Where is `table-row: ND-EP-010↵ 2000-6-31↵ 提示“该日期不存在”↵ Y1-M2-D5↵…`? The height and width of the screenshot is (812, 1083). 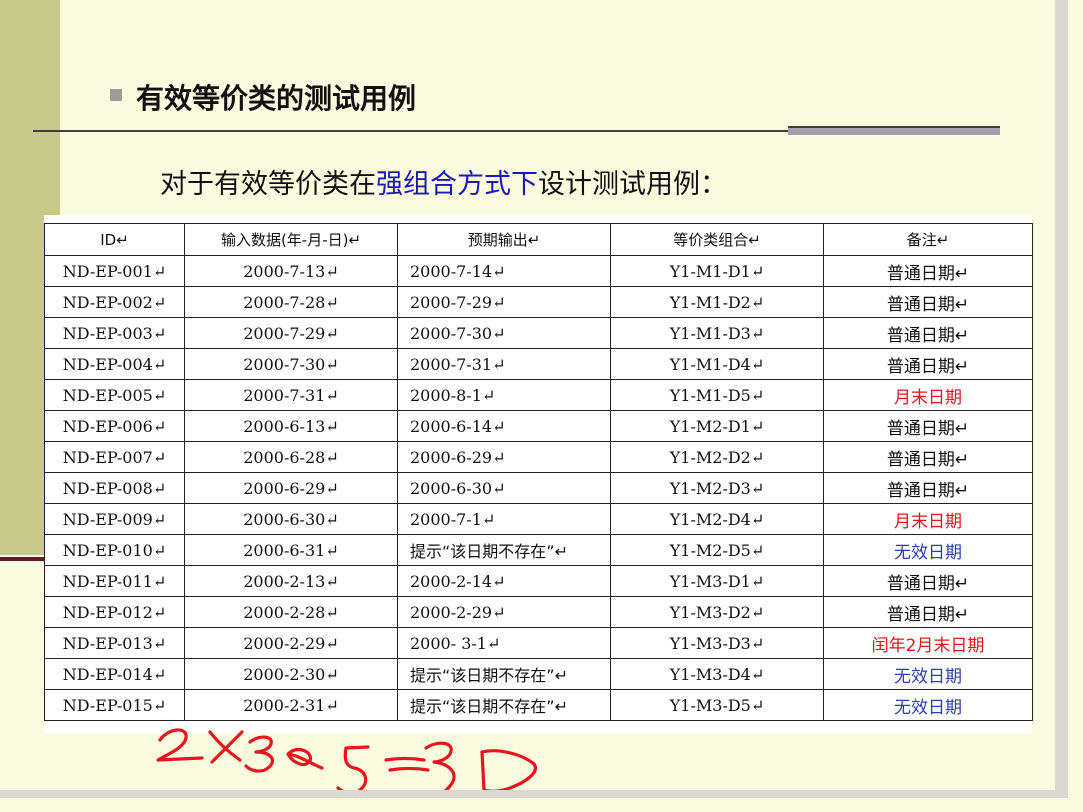 table-row: ND-EP-010↵ 2000-6-31↵ 提示“该日期不存在”↵ Y1-M2-D5↵… is located at coordinates (538, 550).